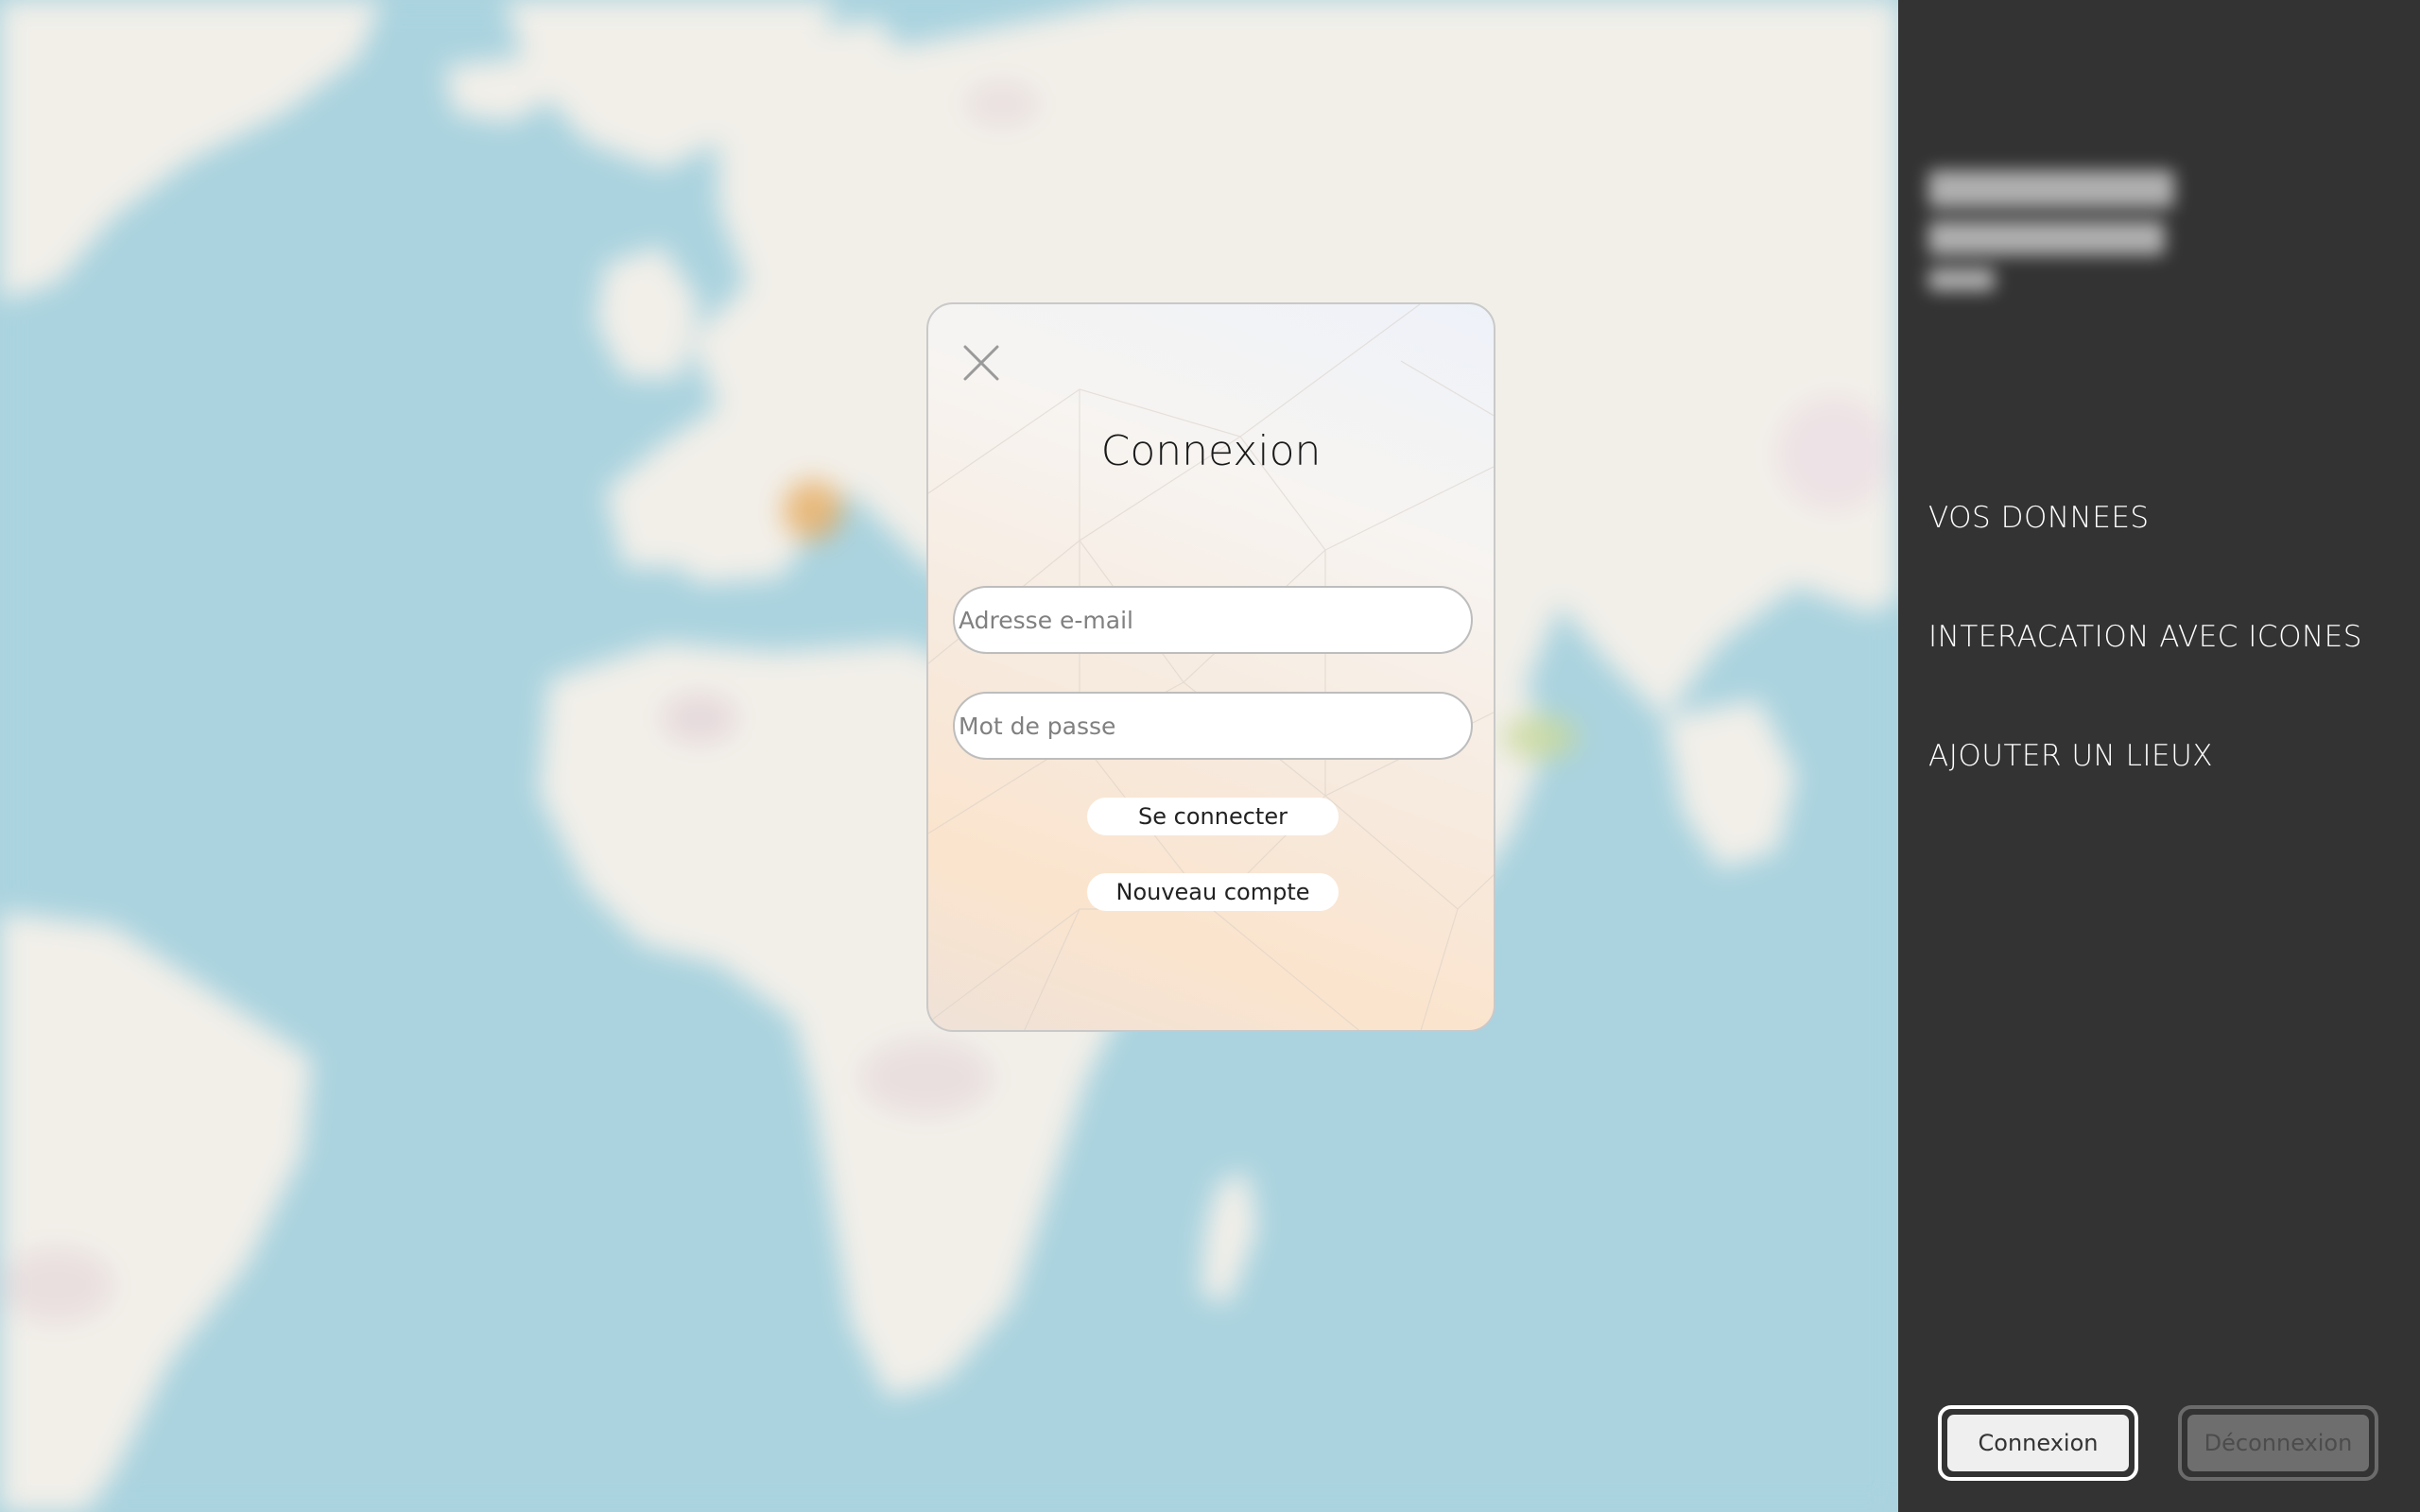 Image resolution: width=2420 pixels, height=1512 pixels. I want to click on sidebar-logout-label: Déconnexion, so click(2278, 1443).